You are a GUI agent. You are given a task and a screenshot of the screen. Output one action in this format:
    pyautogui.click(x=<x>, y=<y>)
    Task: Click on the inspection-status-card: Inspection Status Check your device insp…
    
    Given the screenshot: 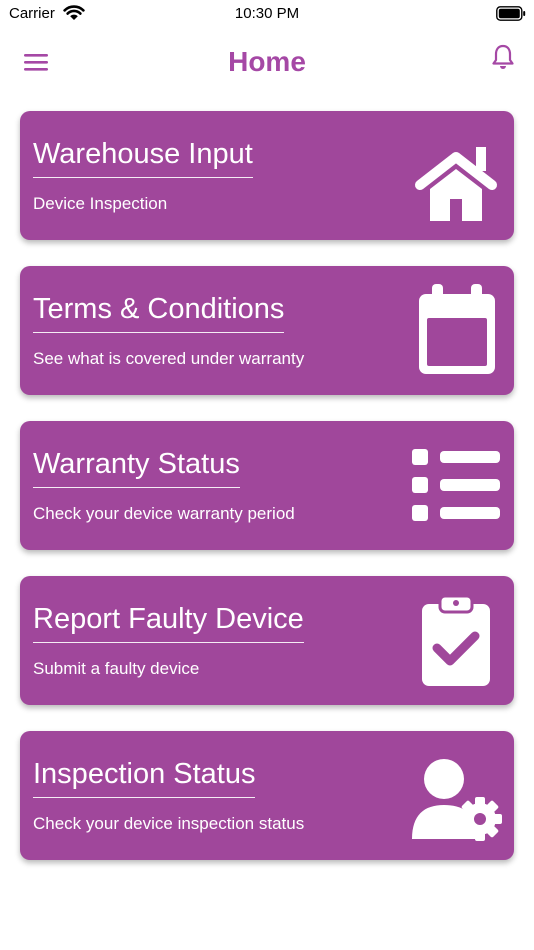 What is the action you would take?
    pyautogui.click(x=267, y=795)
    